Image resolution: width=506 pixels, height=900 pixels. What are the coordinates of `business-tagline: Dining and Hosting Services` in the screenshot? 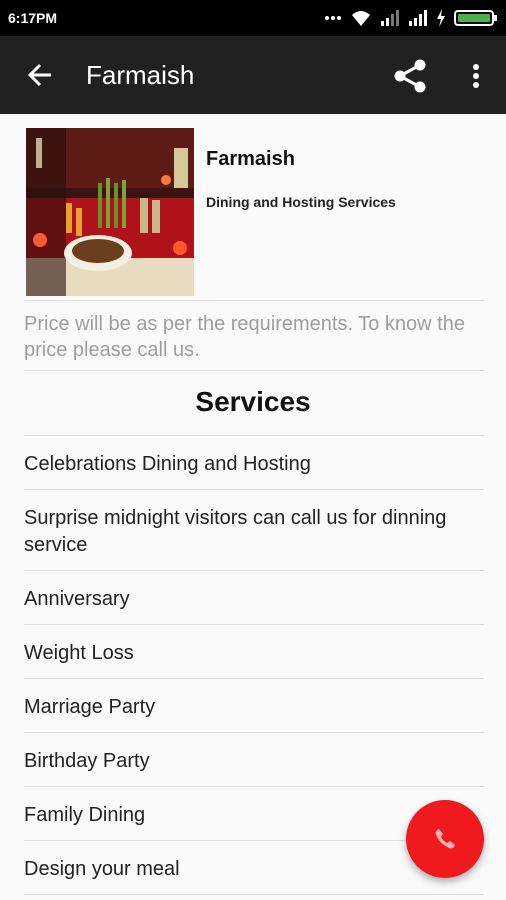 It's located at (301, 202).